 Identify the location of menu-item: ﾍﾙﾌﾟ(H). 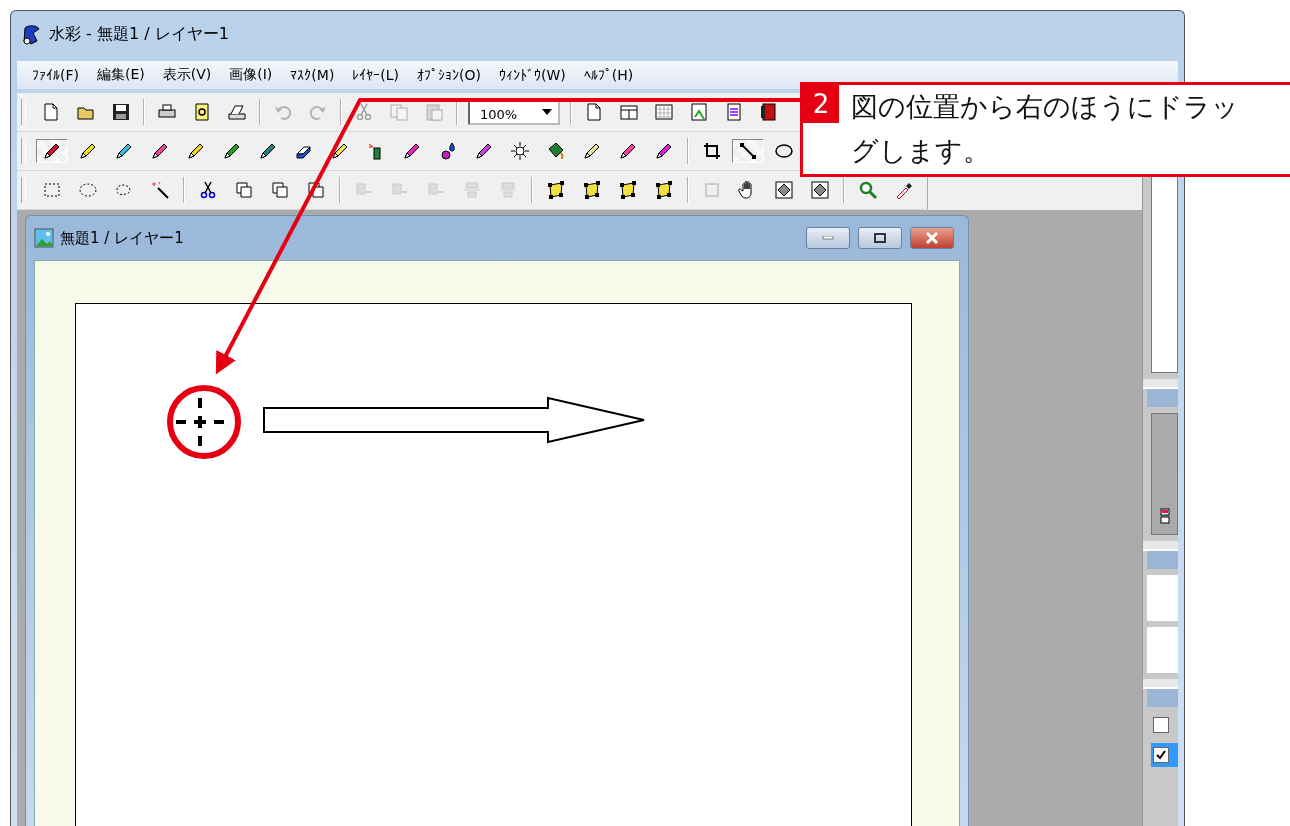
(608, 75).